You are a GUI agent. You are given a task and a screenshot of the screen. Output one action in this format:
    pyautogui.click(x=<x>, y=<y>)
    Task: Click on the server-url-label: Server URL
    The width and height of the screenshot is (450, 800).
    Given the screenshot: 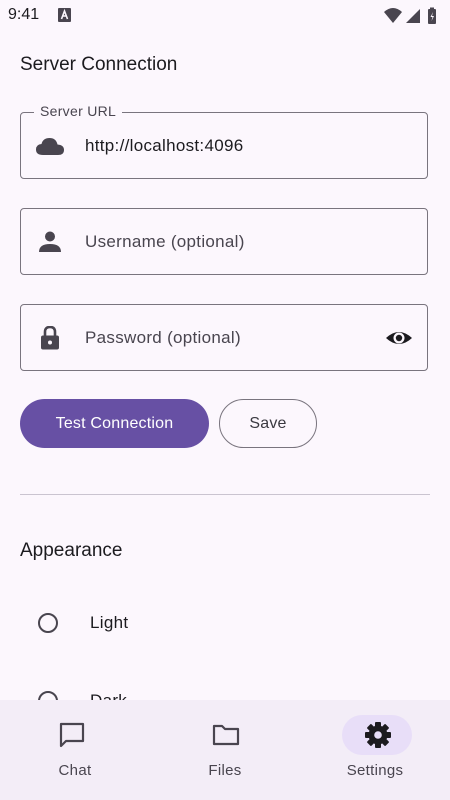 What is the action you would take?
    pyautogui.click(x=78, y=111)
    